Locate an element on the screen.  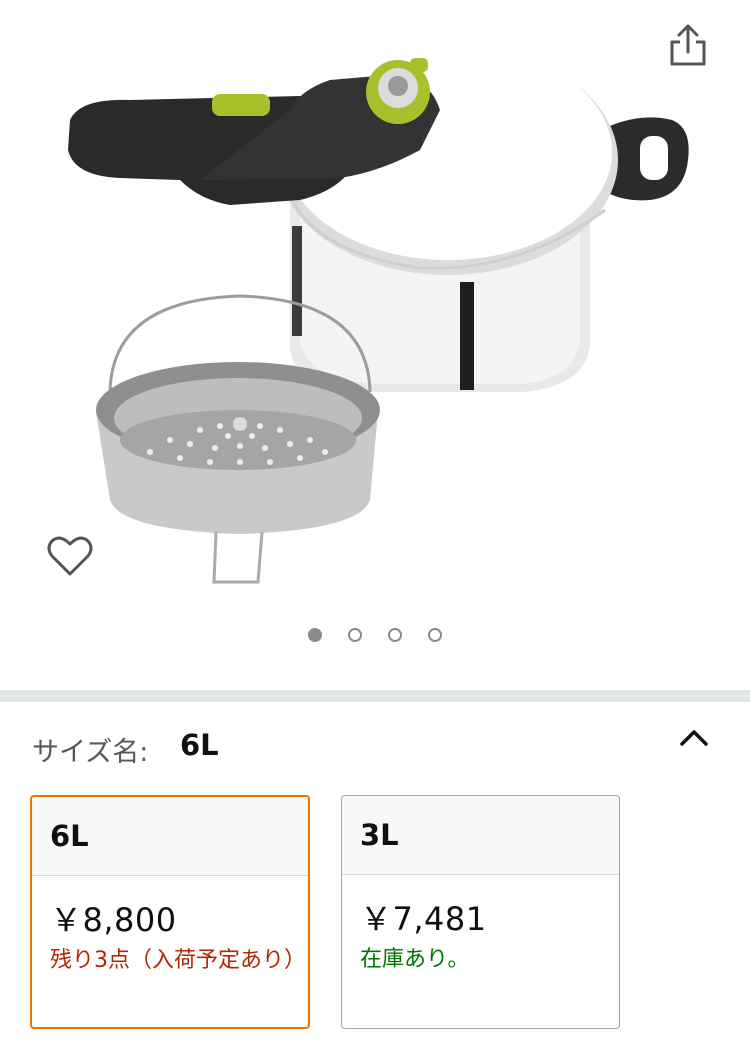
size-option-price: ￥7,481 is located at coordinates (423, 919).